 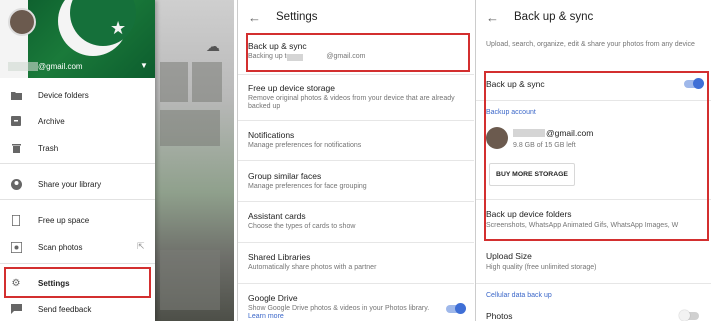 What do you see at coordinates (499, 316) in the screenshot?
I see `photos-cellular-label: Photos` at bounding box center [499, 316].